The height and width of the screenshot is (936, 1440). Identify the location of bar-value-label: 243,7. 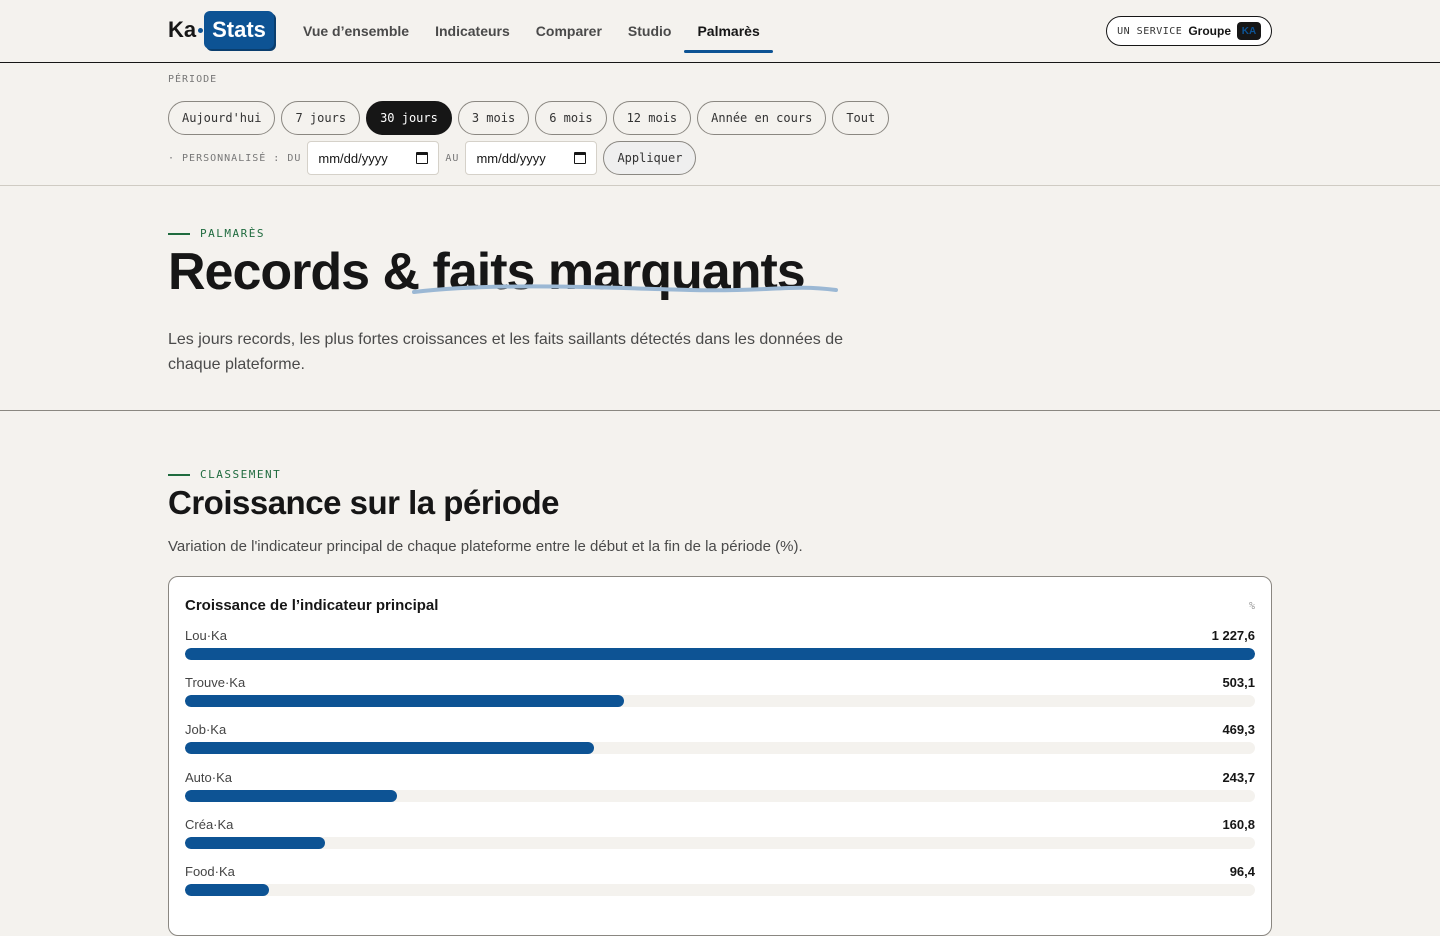
(1238, 777).